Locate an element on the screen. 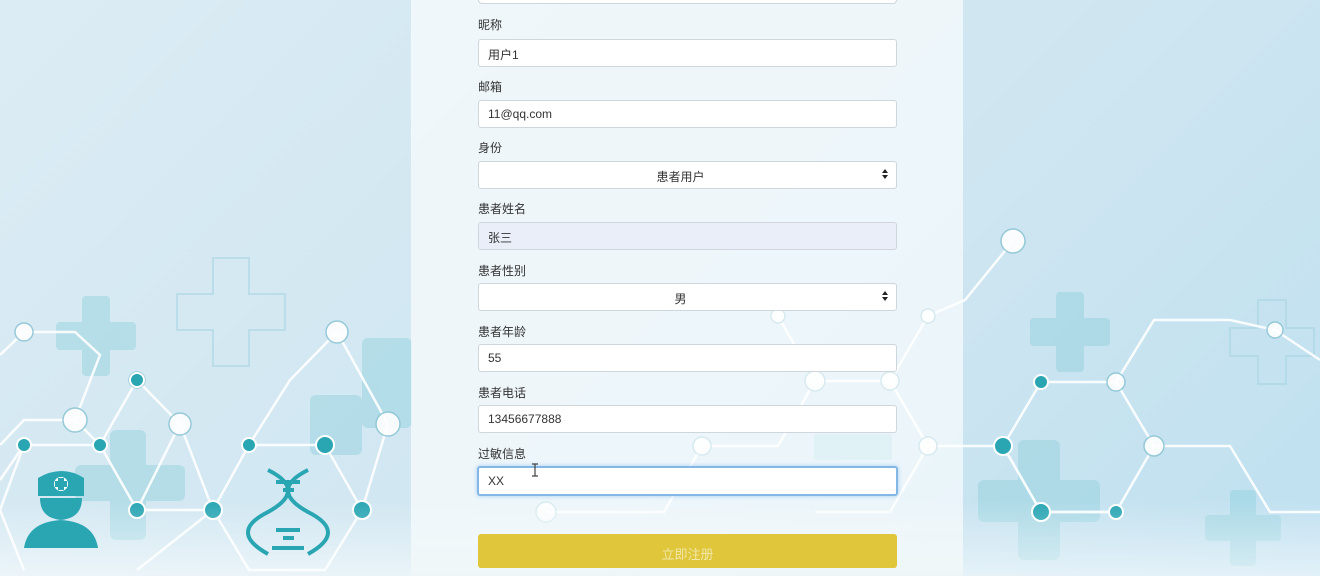 The width and height of the screenshot is (1320, 576). email-input: 11@qq.com is located at coordinates (687, 114).